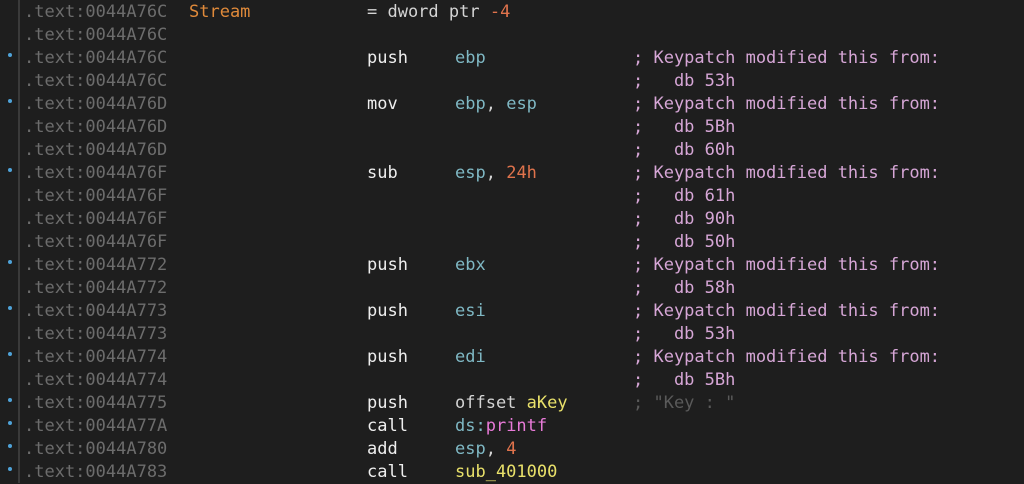 This screenshot has height=484, width=1024. I want to click on line-comment: ; db 5Bh, so click(684, 127).